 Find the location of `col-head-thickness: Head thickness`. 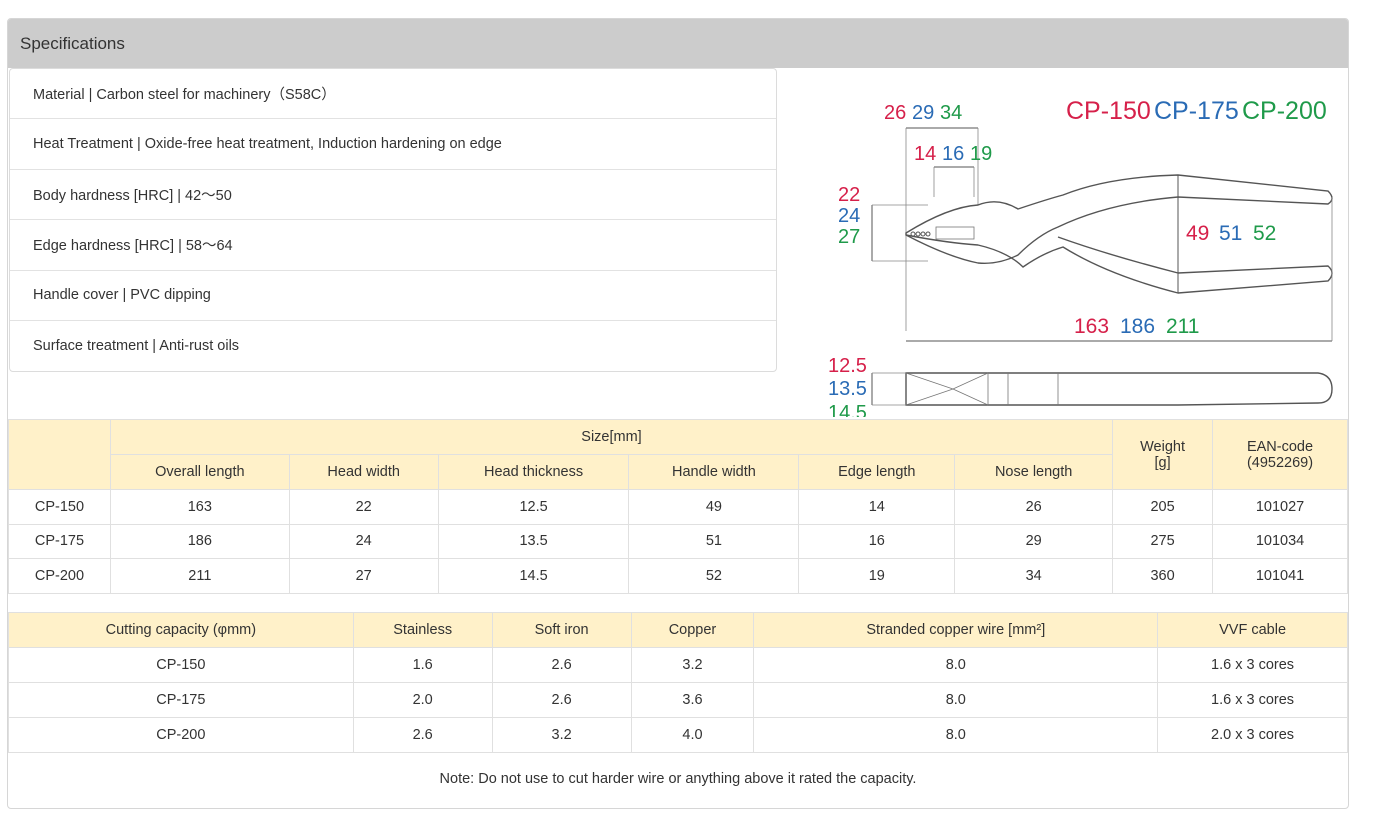

col-head-thickness: Head thickness is located at coordinates (533, 472).